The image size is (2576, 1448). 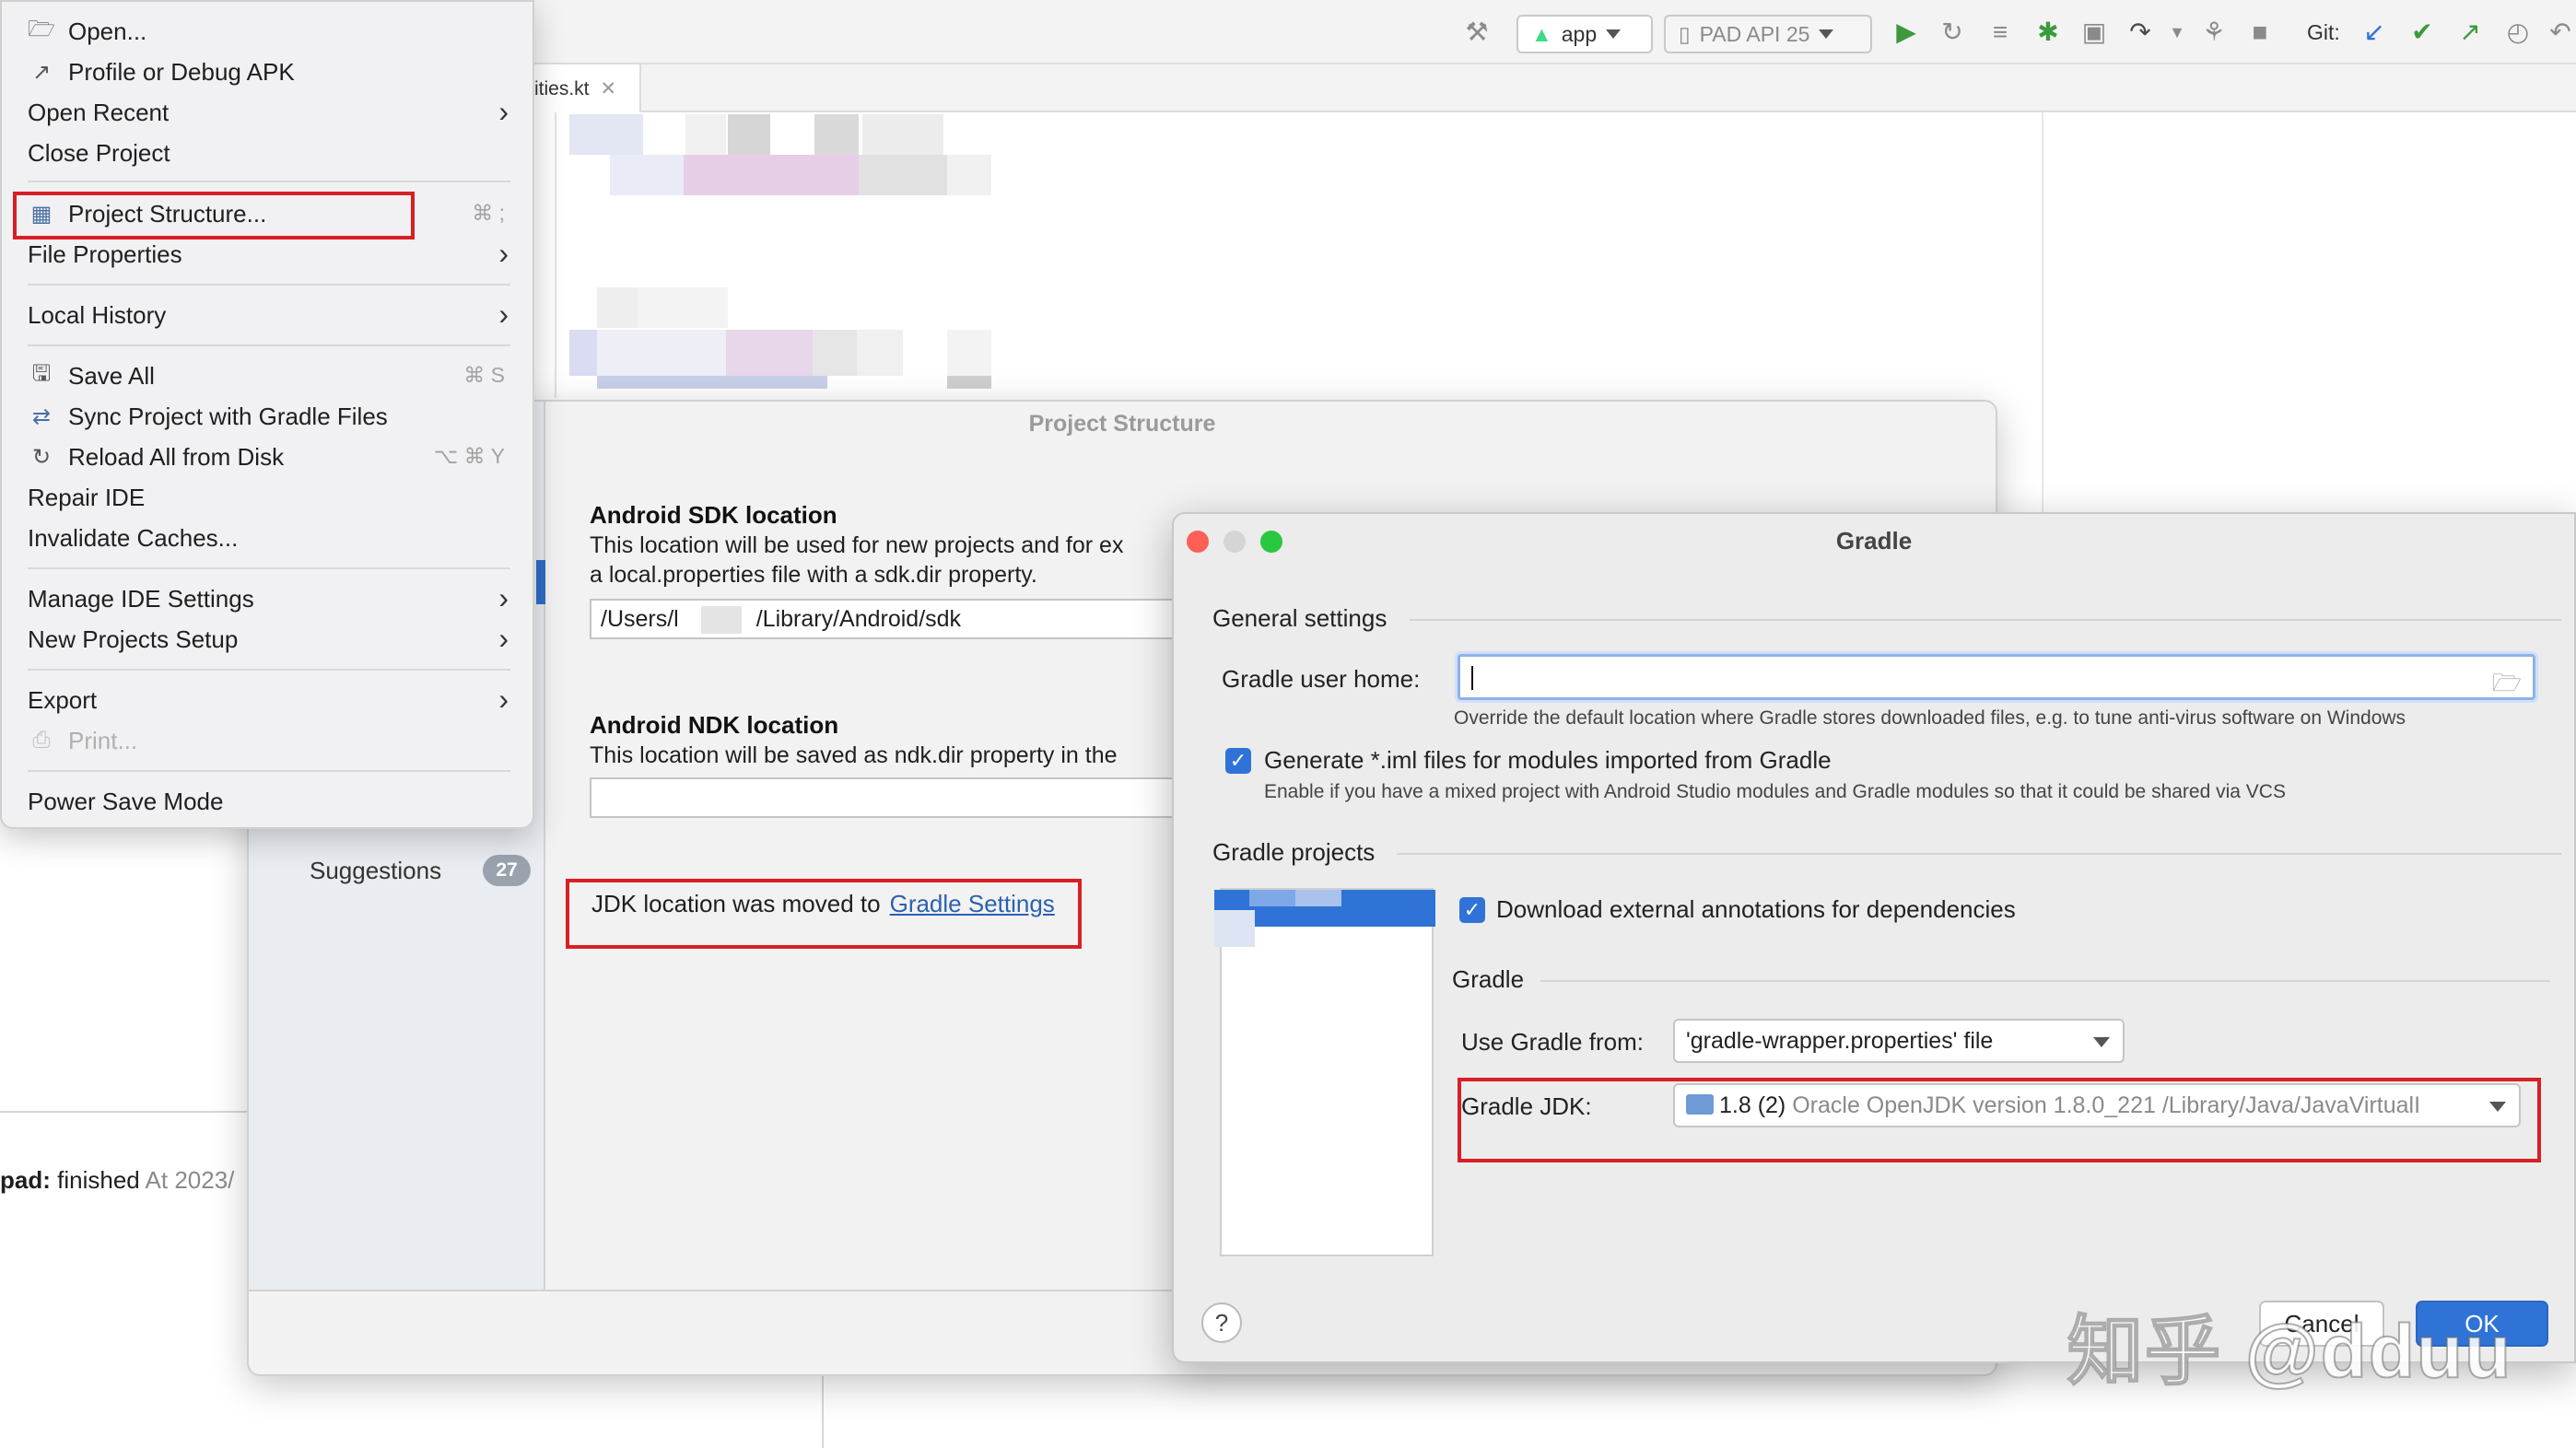 What do you see at coordinates (123, 1112) in the screenshot?
I see `run-panel-divider` at bounding box center [123, 1112].